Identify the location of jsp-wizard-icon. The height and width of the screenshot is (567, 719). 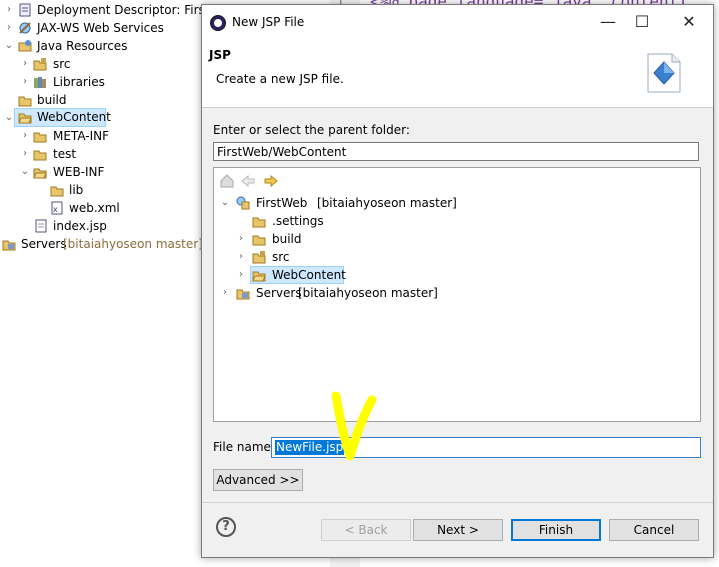
(664, 73).